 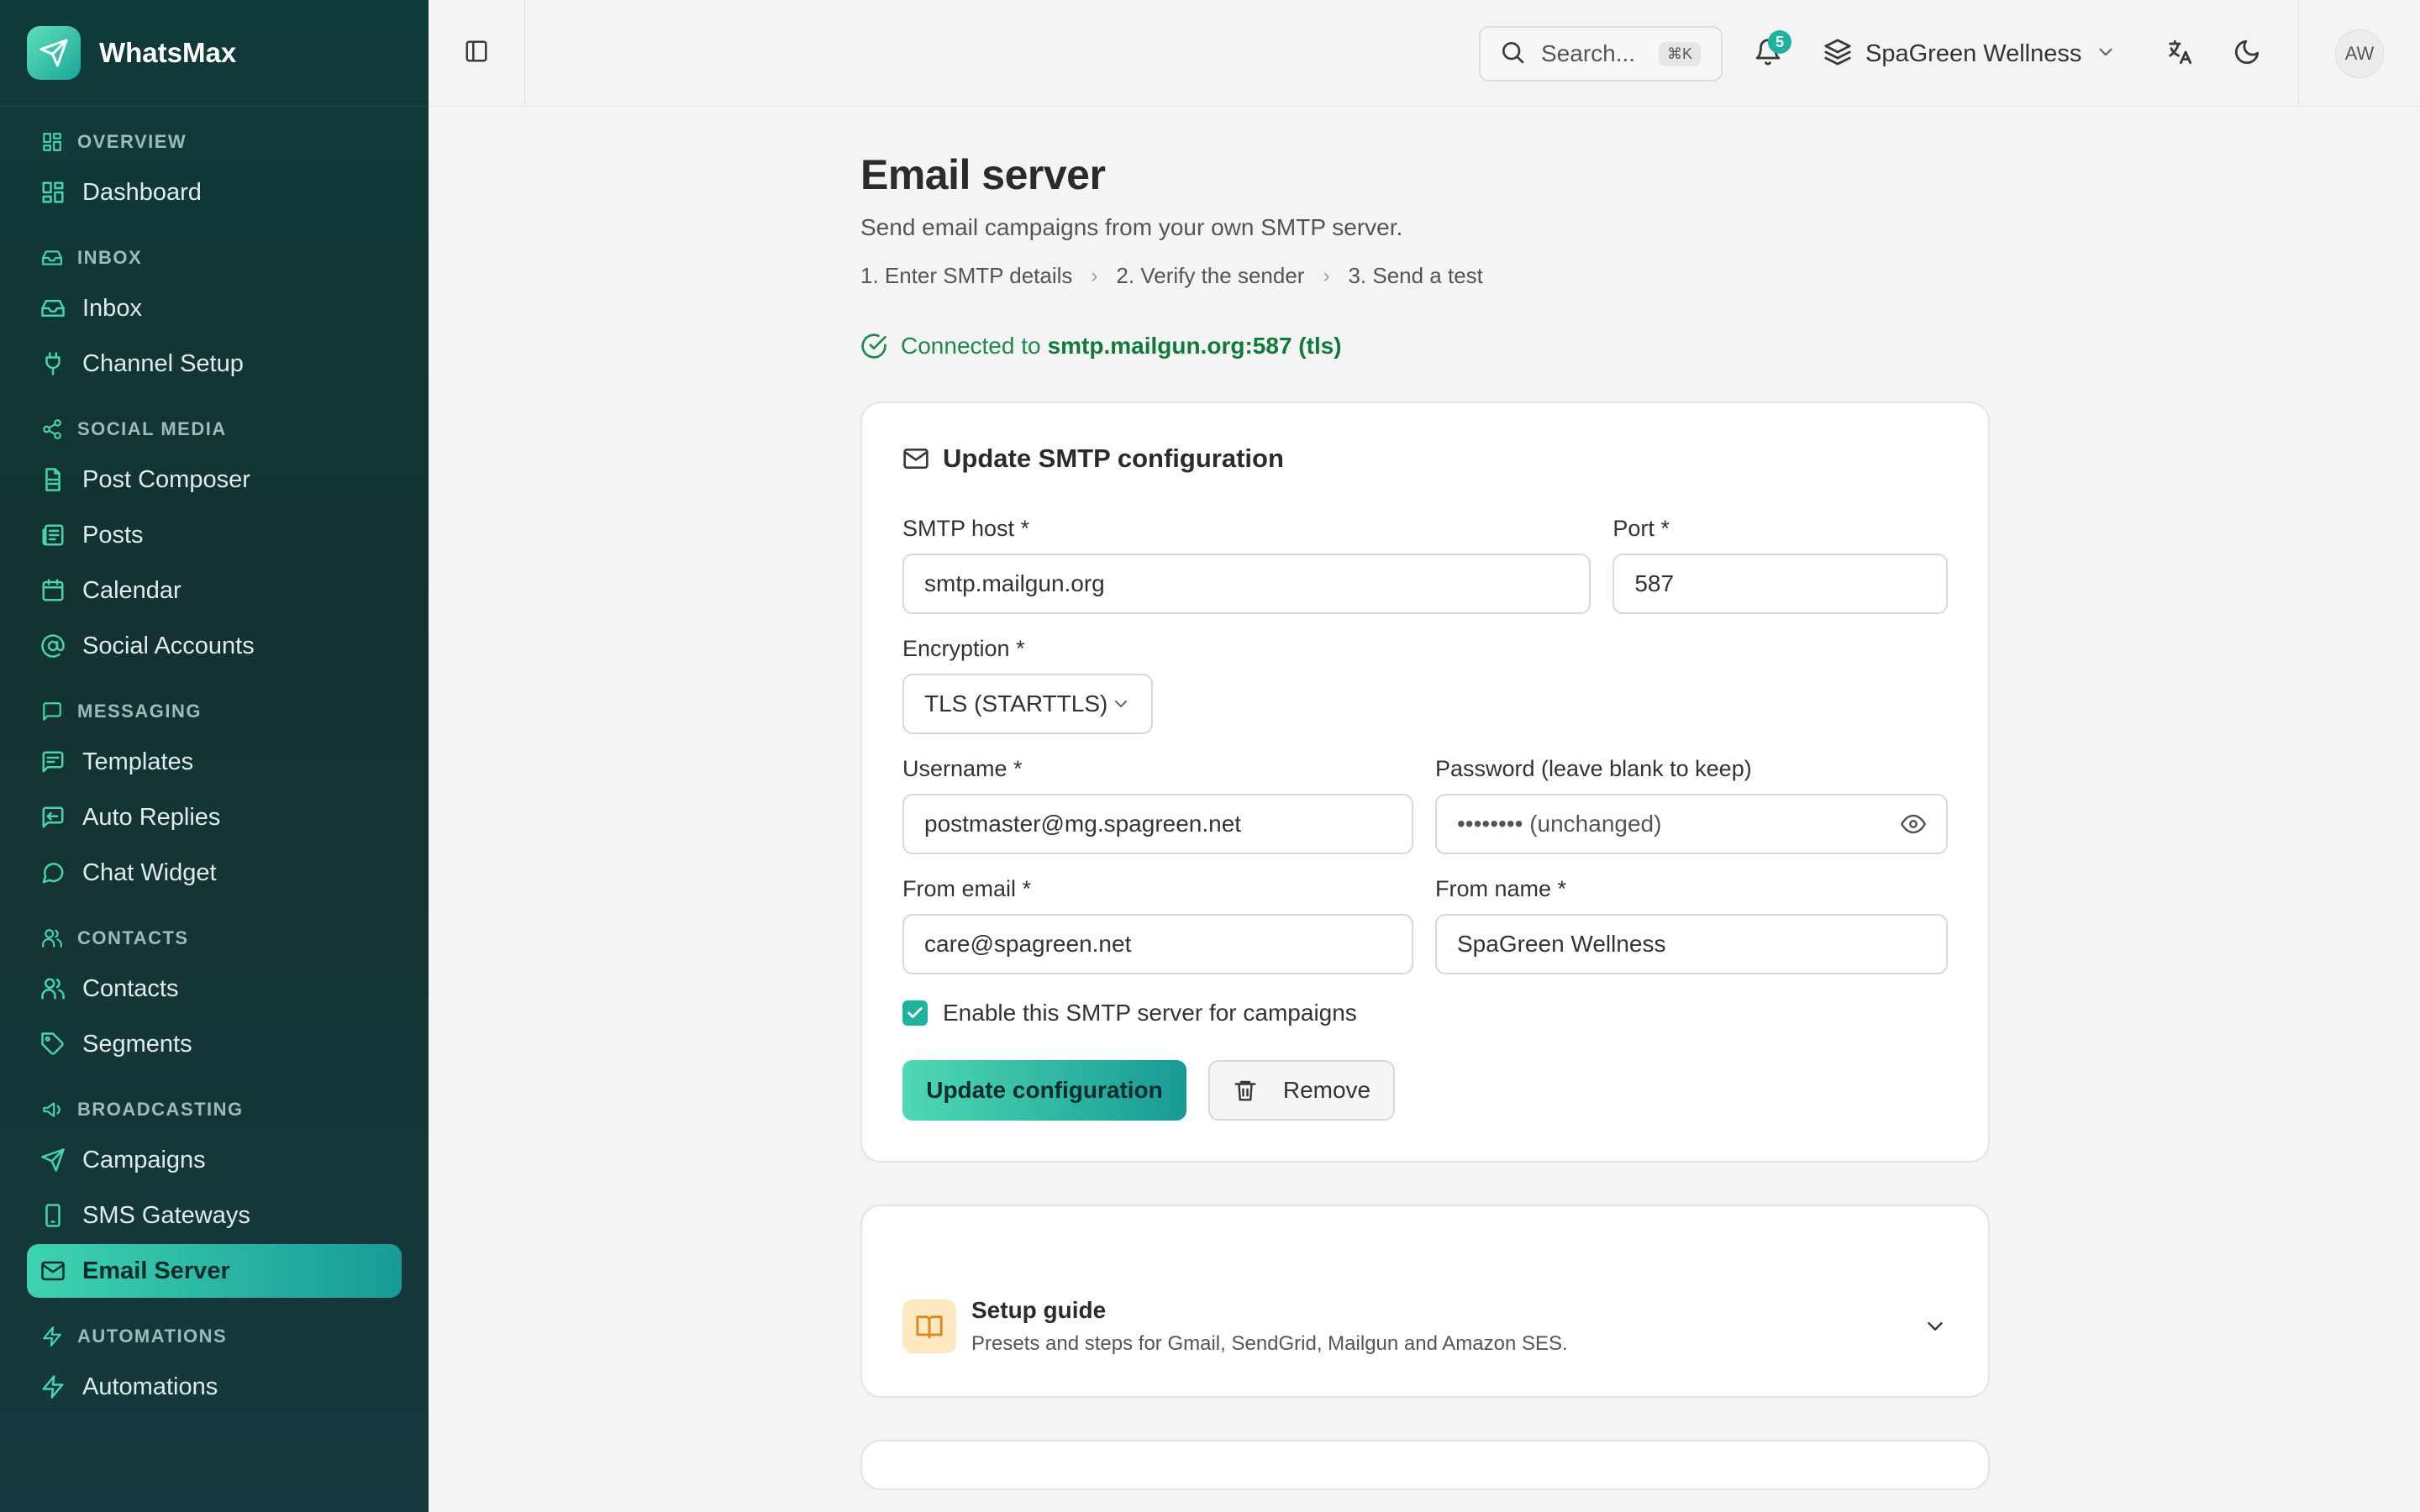 What do you see at coordinates (1780, 584) in the screenshot?
I see `port-input: 587` at bounding box center [1780, 584].